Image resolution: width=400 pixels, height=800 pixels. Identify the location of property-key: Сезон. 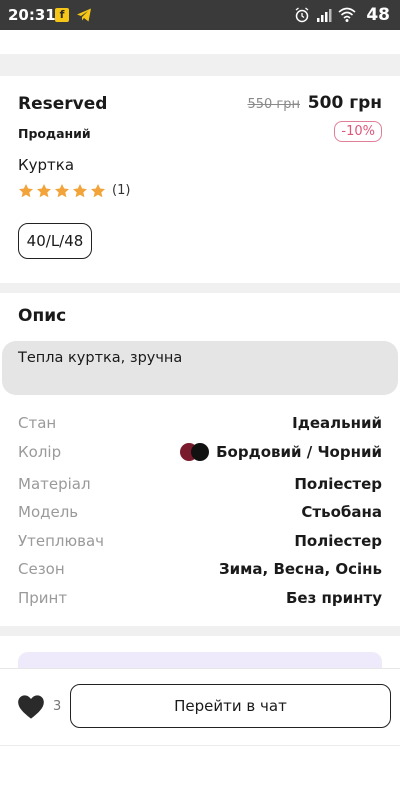
(41, 569).